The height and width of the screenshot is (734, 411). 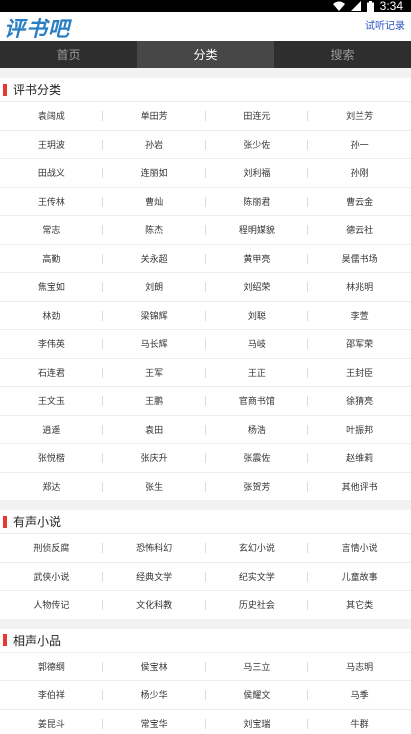 What do you see at coordinates (51, 429) in the screenshot?
I see `category-item: 逍遥` at bounding box center [51, 429].